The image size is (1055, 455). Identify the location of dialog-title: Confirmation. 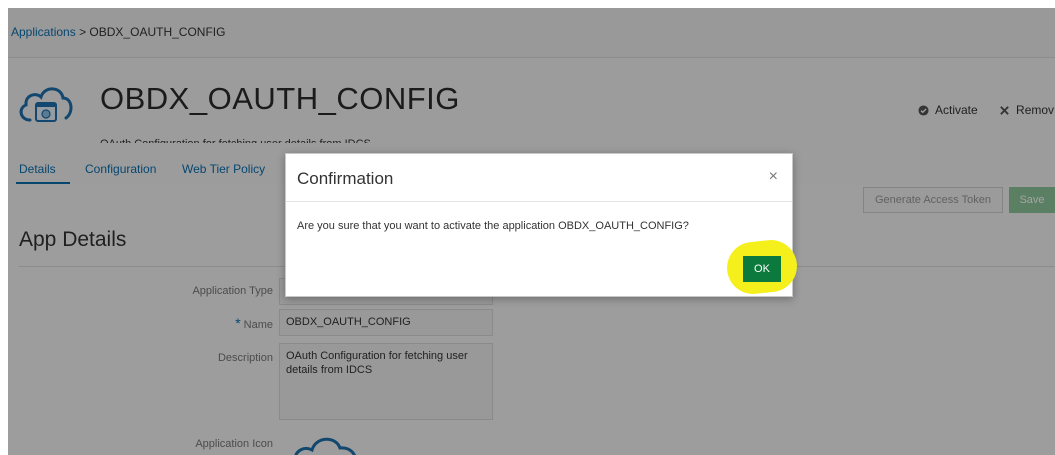
(345, 178).